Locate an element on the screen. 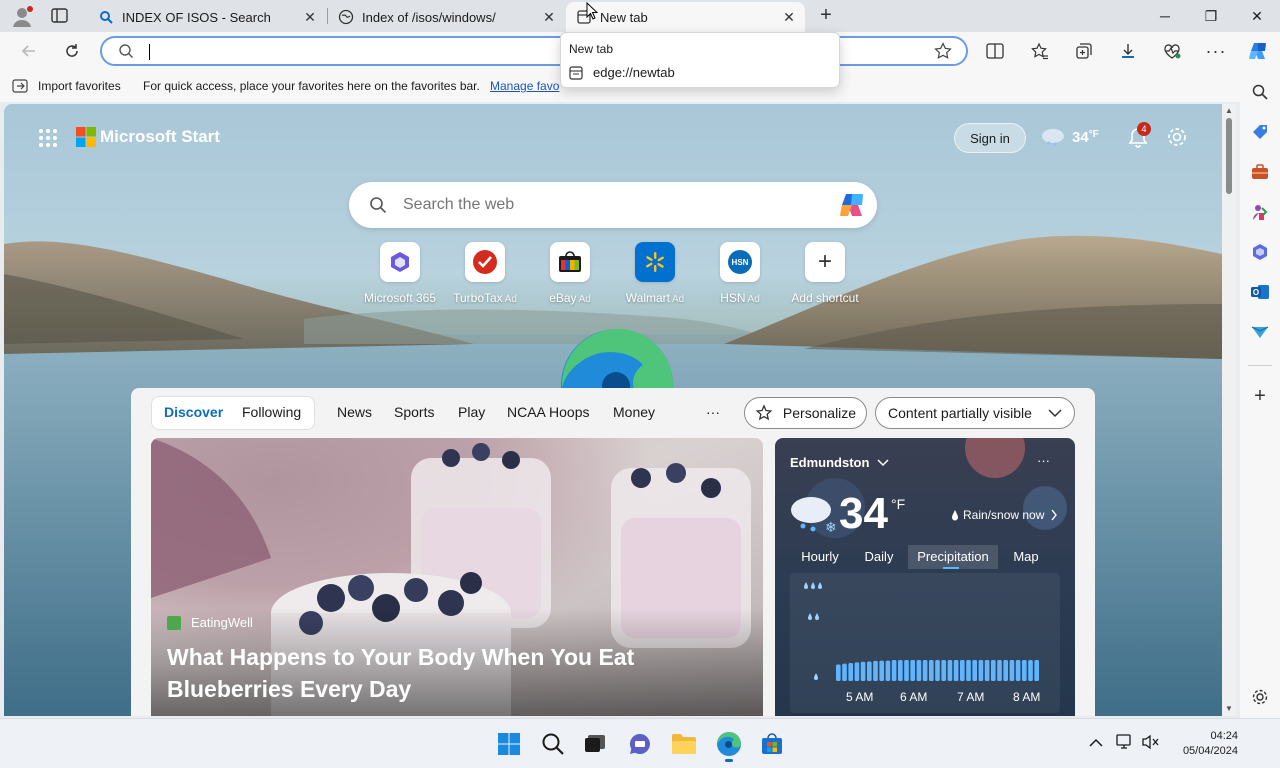 Image resolution: width=1280 pixels, height=768 pixels. apps-launcher-icon is located at coordinates (48, 139).